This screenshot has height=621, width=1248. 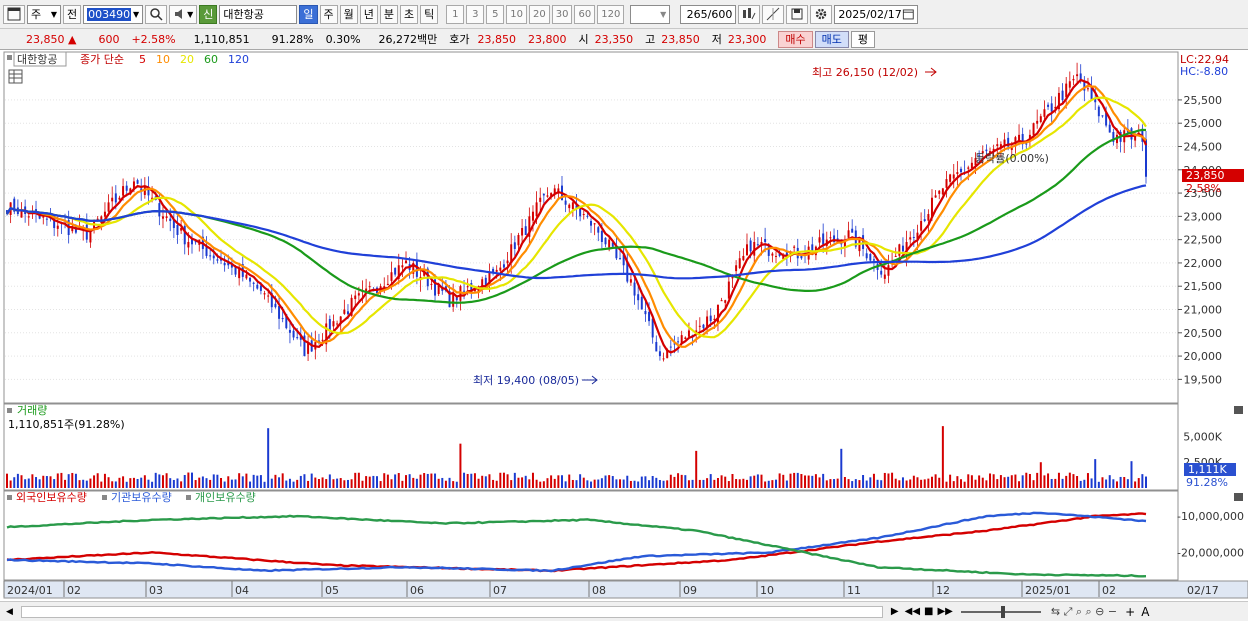 What do you see at coordinates (795, 39) in the screenshot?
I see `buy-button: 매수` at bounding box center [795, 39].